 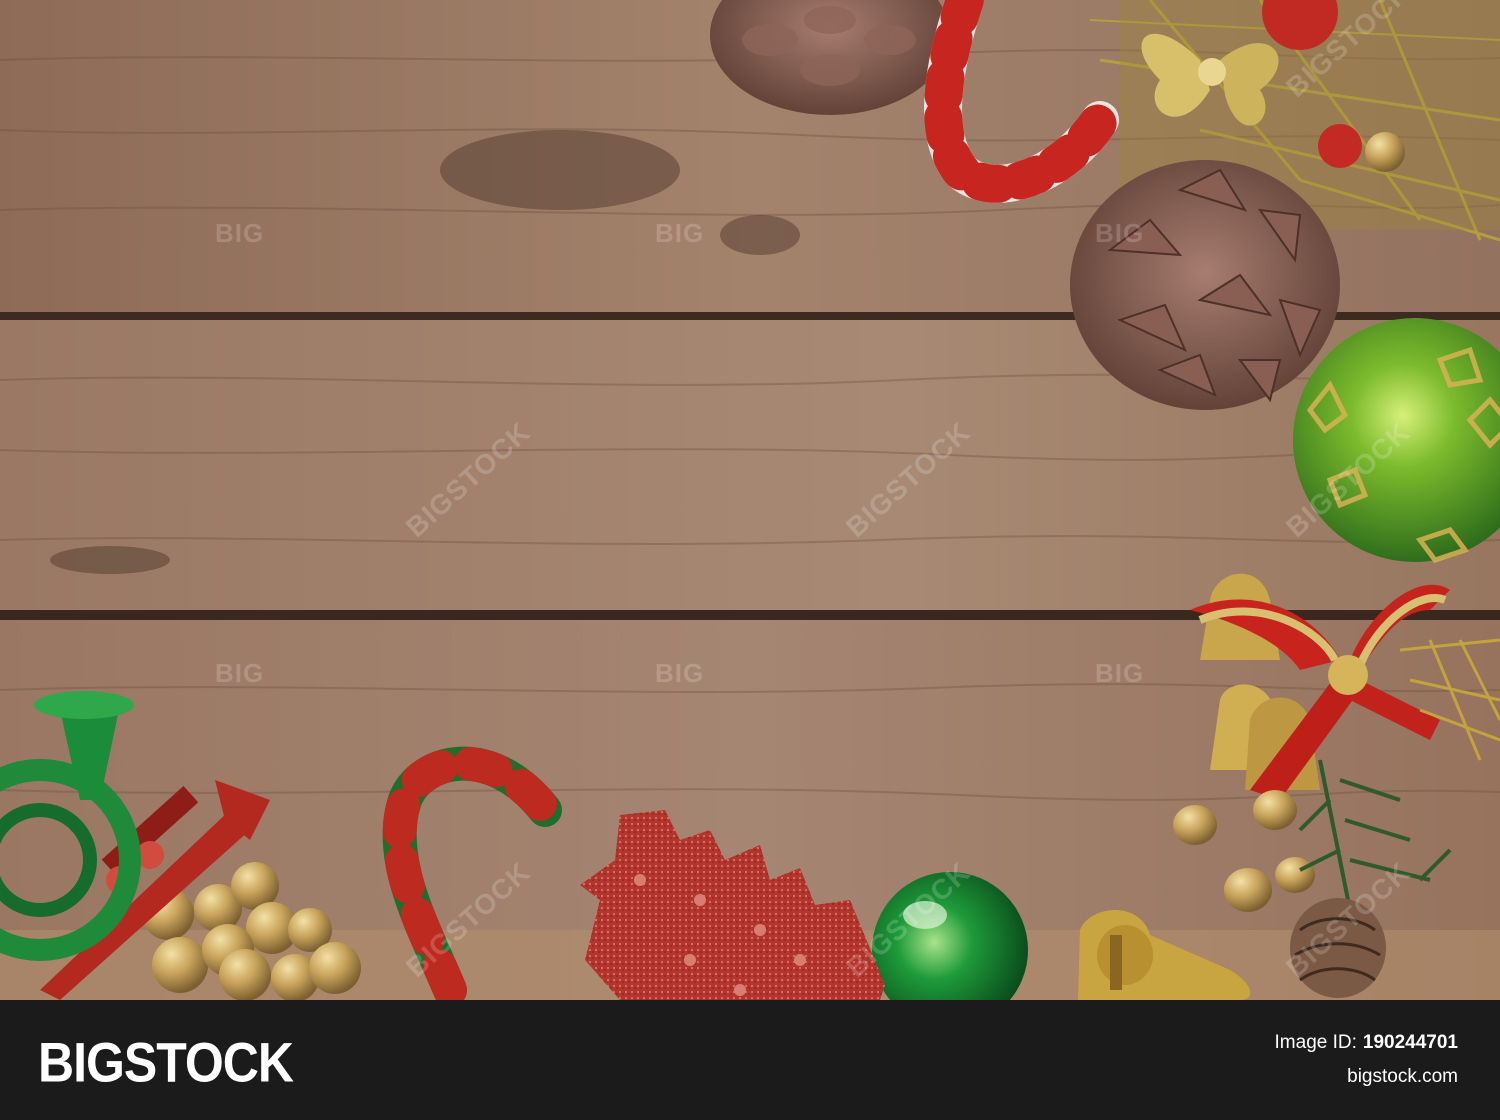 What do you see at coordinates (1205, 285) in the screenshot?
I see `pine-cone-large` at bounding box center [1205, 285].